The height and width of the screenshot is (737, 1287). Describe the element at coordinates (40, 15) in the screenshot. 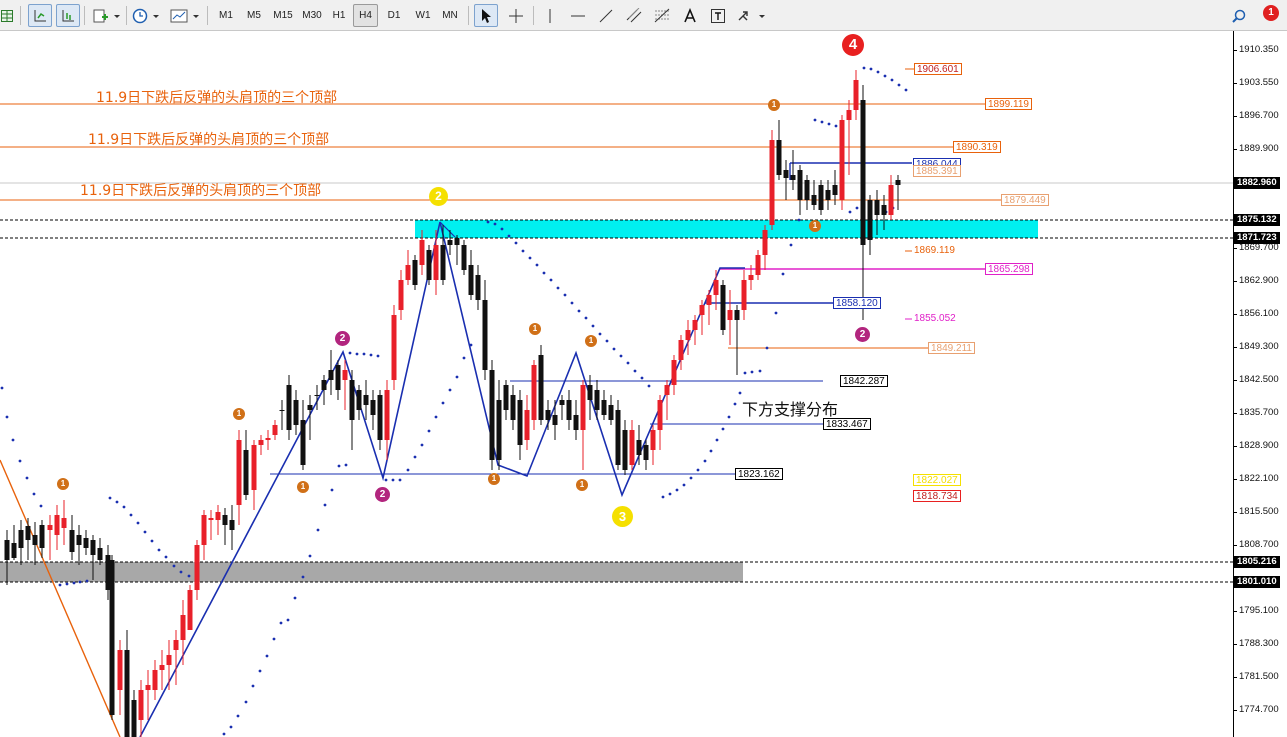

I see `chart-shift-icon` at that location.